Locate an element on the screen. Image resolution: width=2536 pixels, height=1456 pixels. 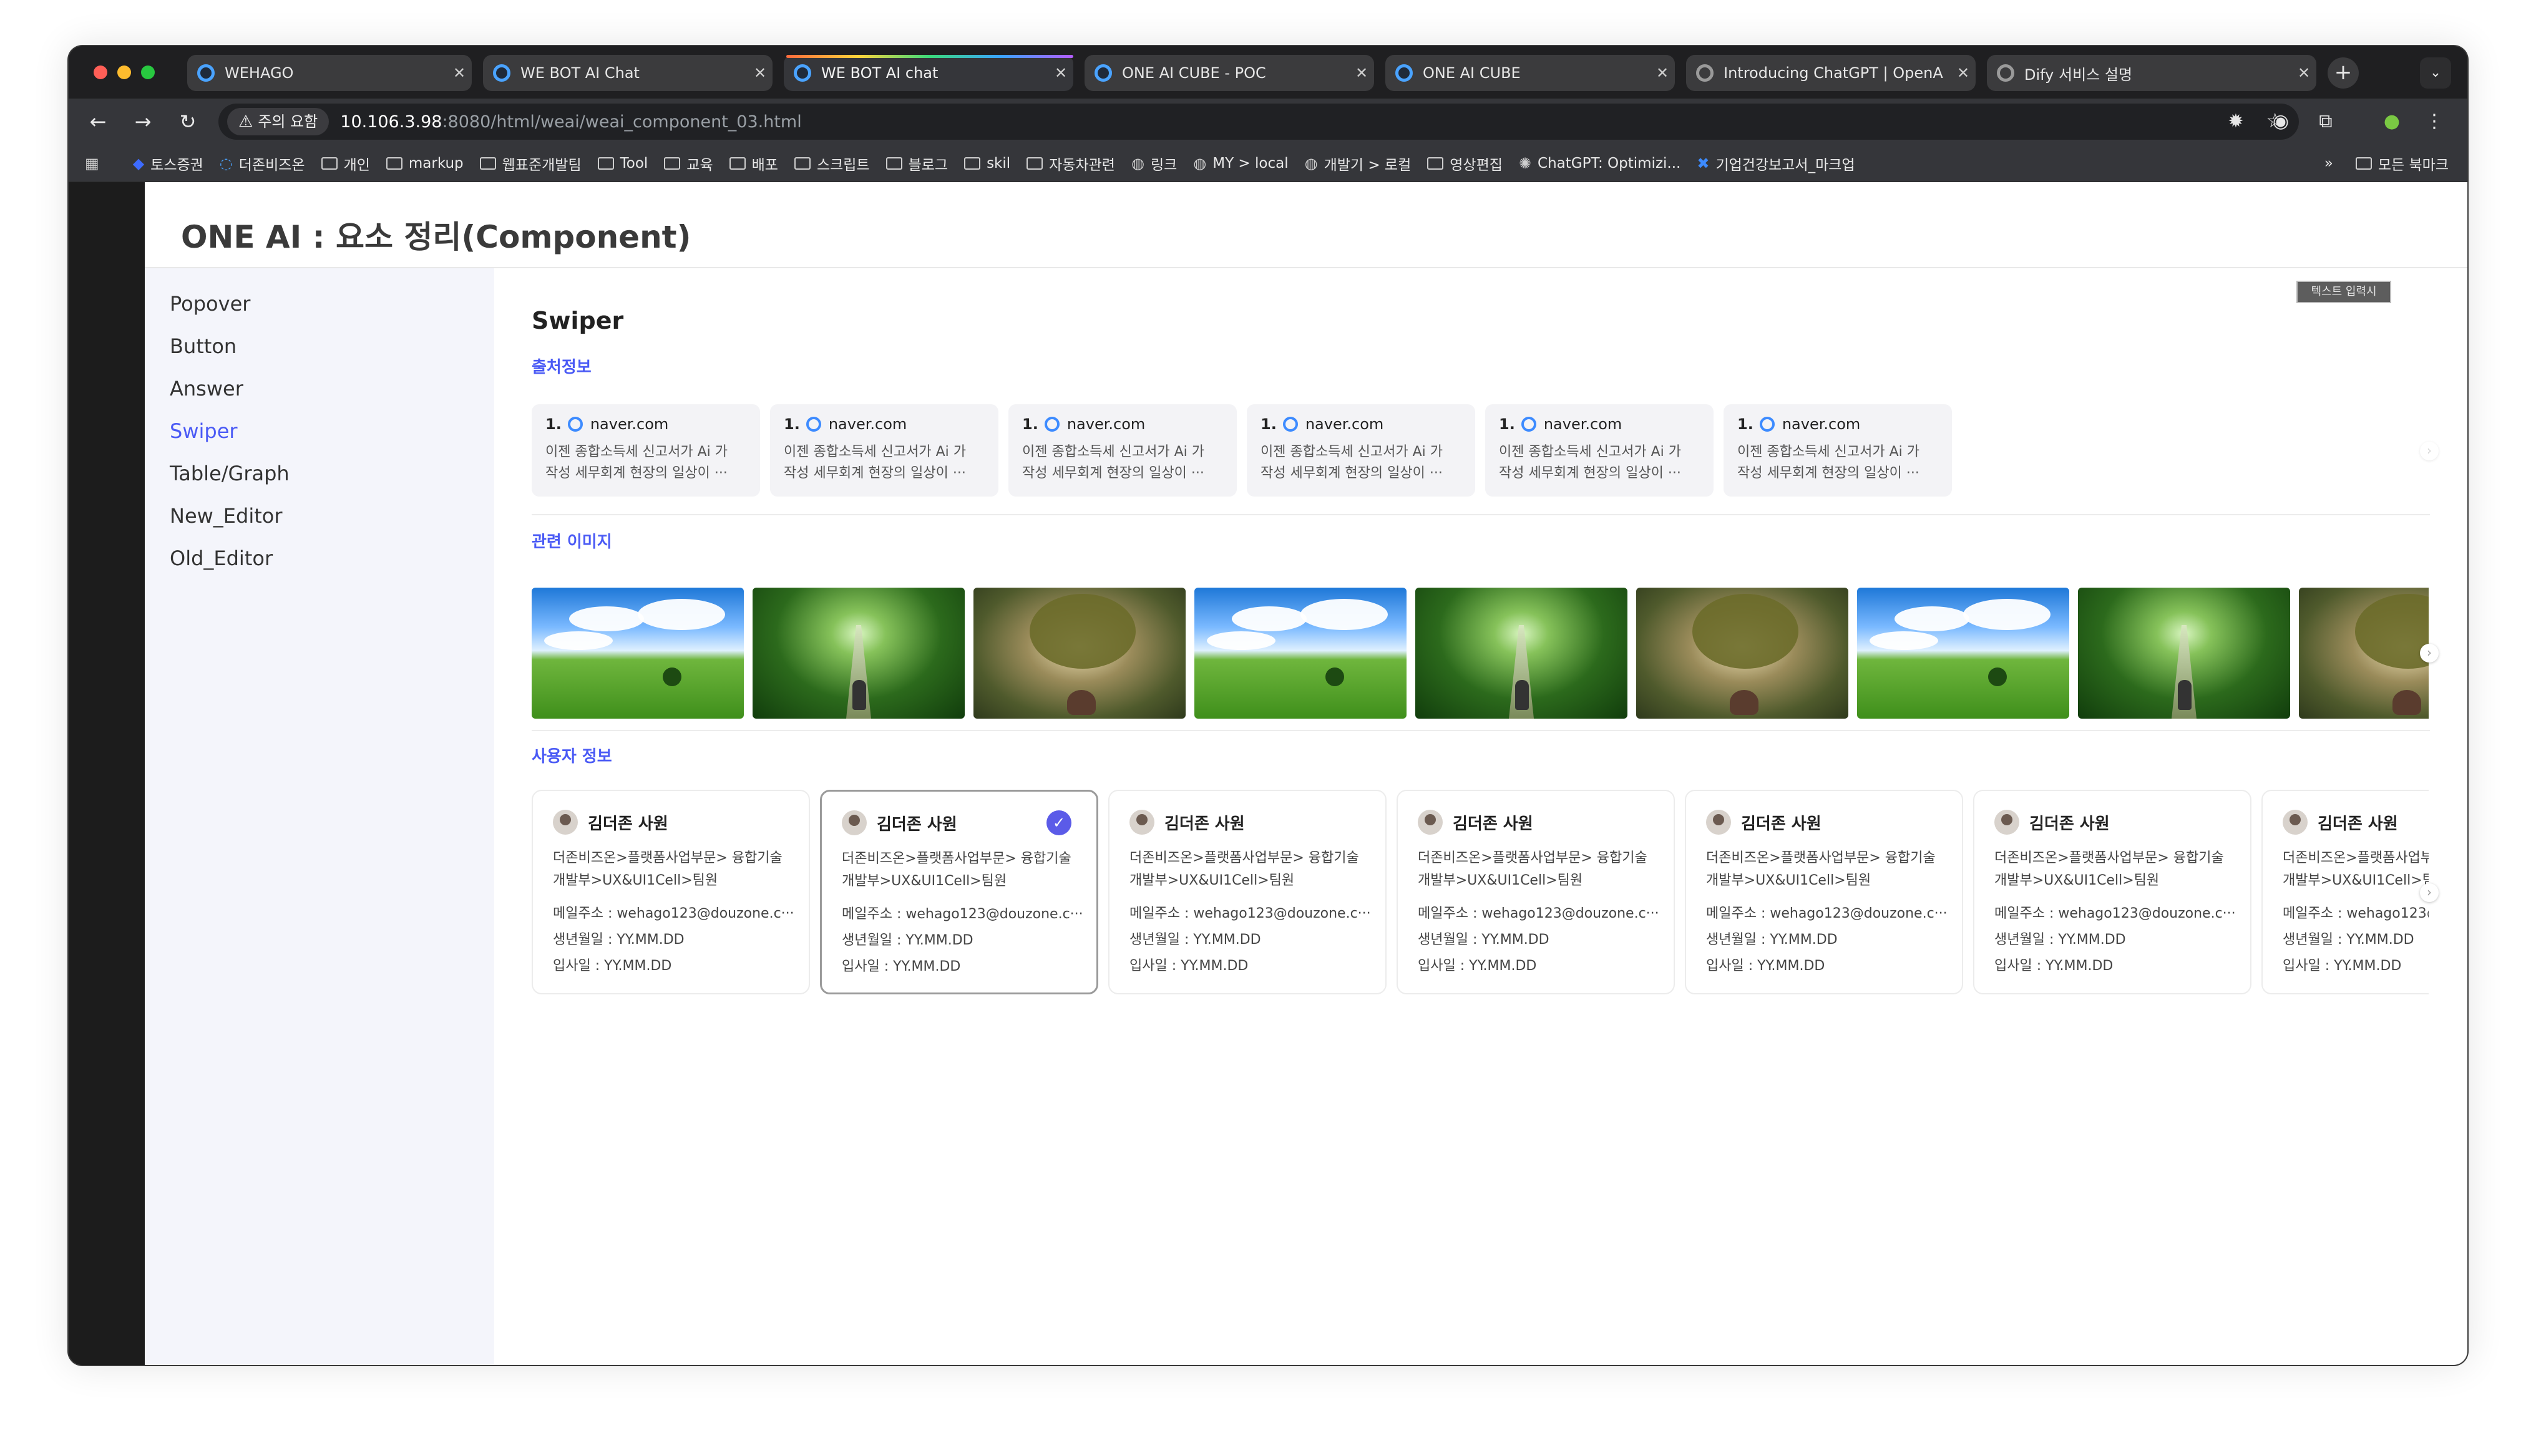
bookmark-folder: skil is located at coordinates (987, 163).